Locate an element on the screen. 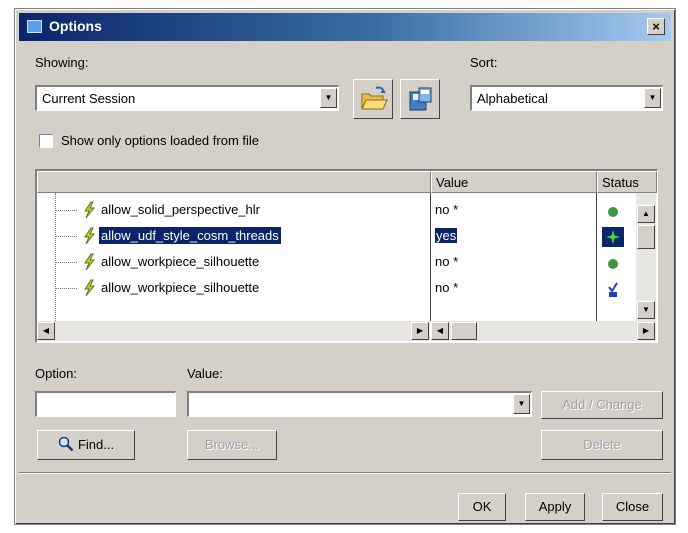  separator is located at coordinates (345, 473).